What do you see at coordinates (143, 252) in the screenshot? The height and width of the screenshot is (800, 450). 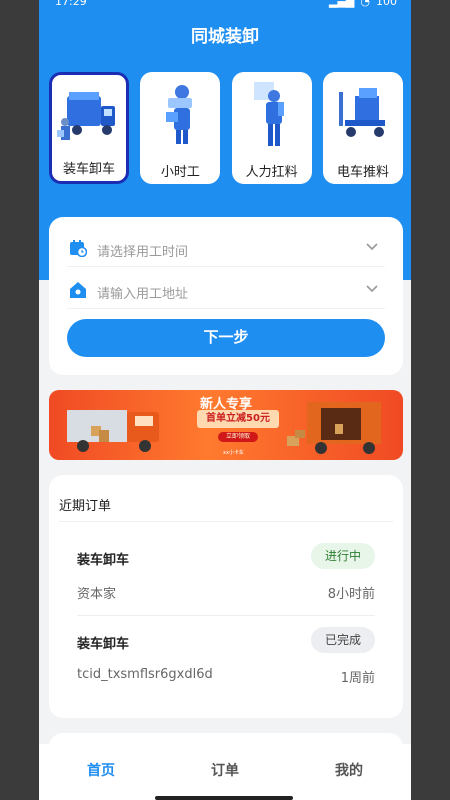 I see `work-time-placeholder: 请选择用工时间` at bounding box center [143, 252].